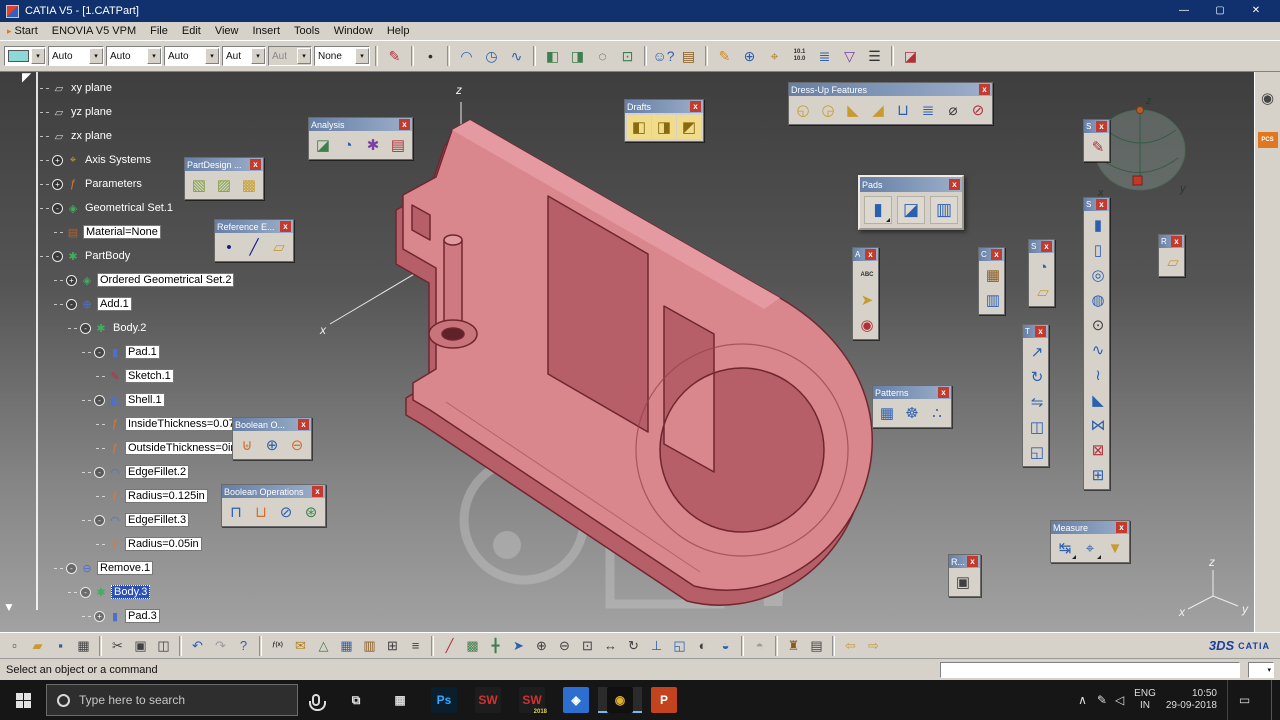 The width and height of the screenshot is (1280, 720). What do you see at coordinates (965, 561) in the screenshot?
I see `palette-titlebar: R... x` at bounding box center [965, 561].